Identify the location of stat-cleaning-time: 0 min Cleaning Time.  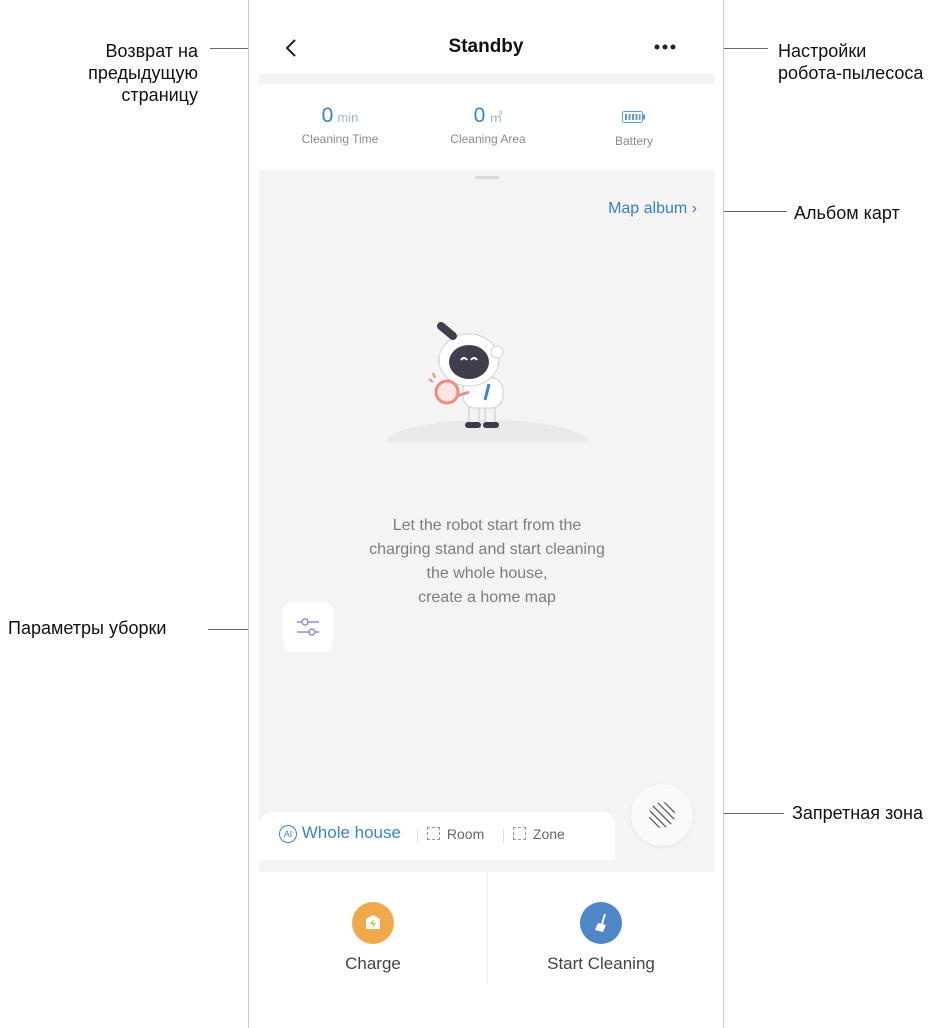
(340, 125).